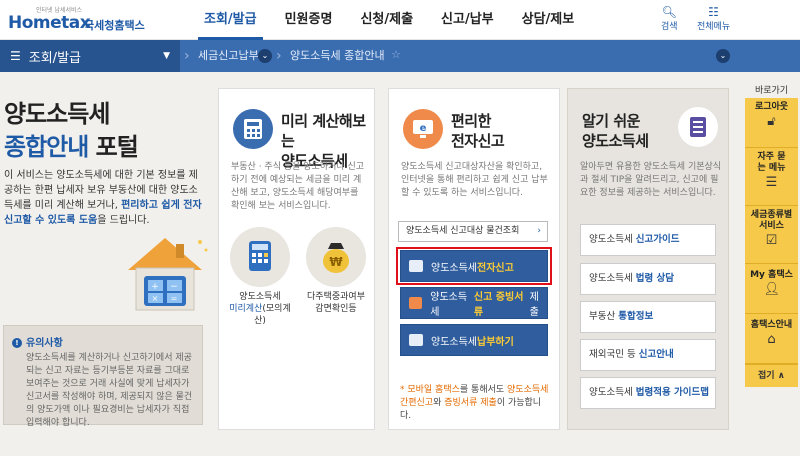 This screenshot has width=800, height=456. Describe the element at coordinates (474, 340) in the screenshot. I see `payment-button: 양도소득세 납부하기` at that location.